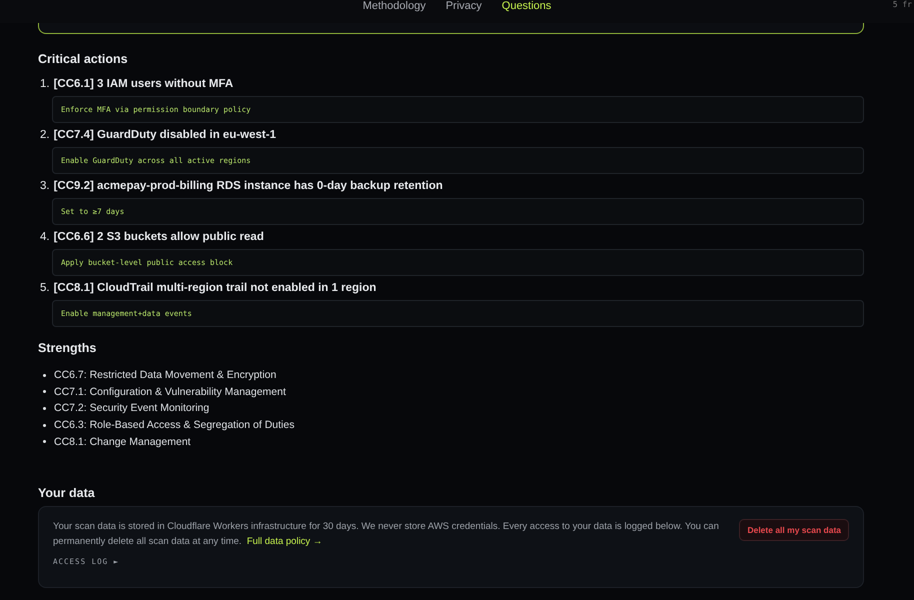 Image resolution: width=914 pixels, height=600 pixels. Describe the element at coordinates (394, 6) in the screenshot. I see `nav-link: Methodology` at that location.